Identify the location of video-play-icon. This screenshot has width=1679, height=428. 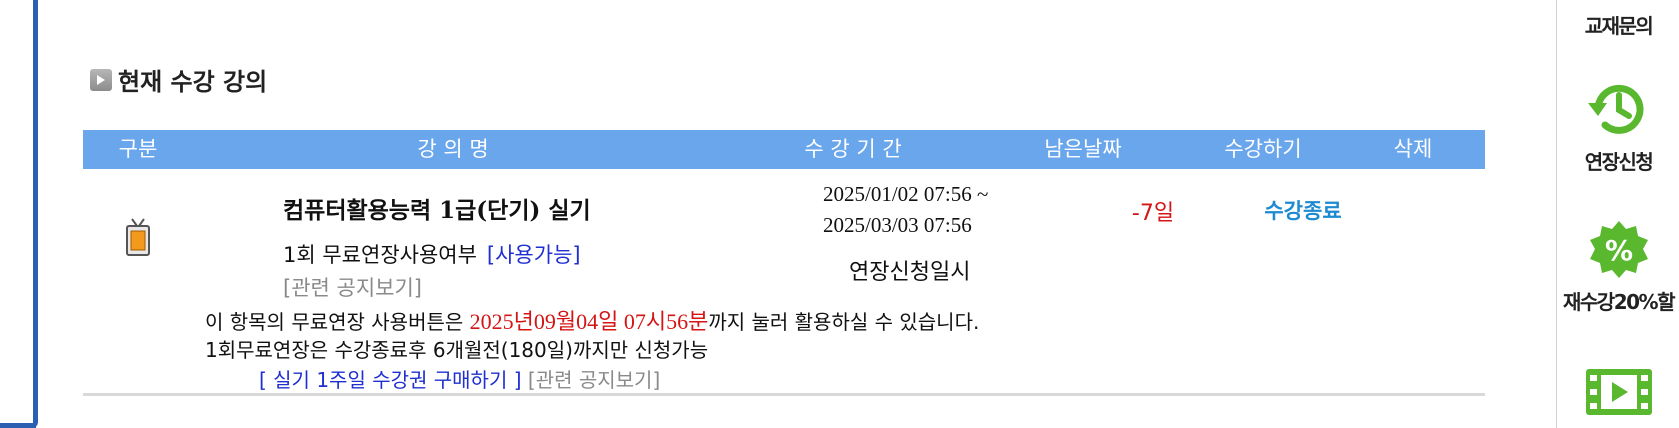
(1619, 395).